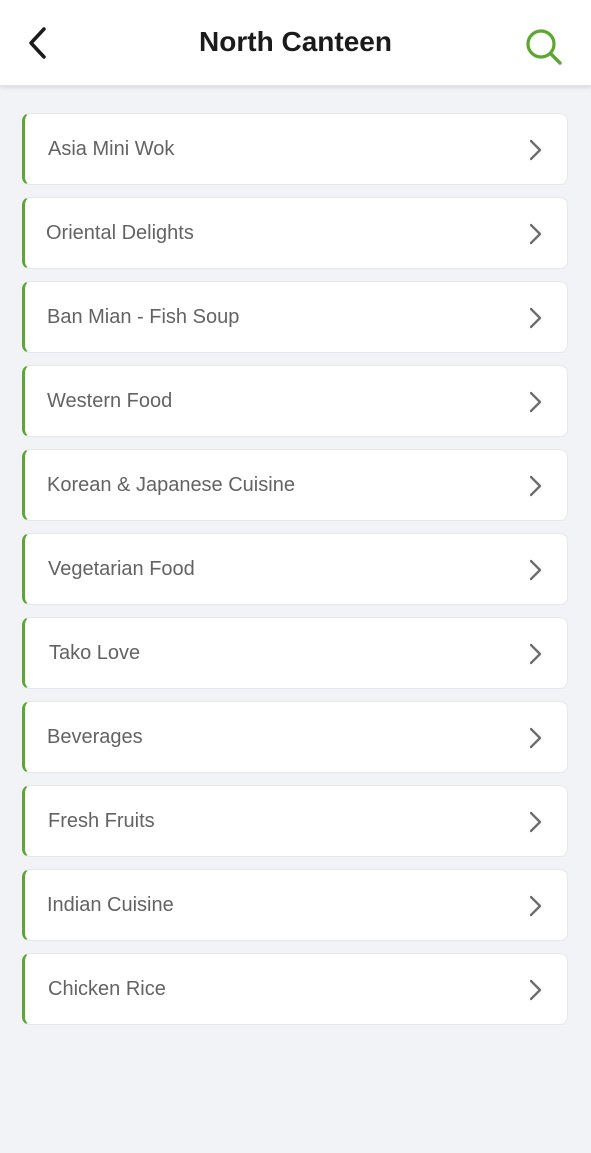 The width and height of the screenshot is (591, 1153). I want to click on search-button, so click(544, 47).